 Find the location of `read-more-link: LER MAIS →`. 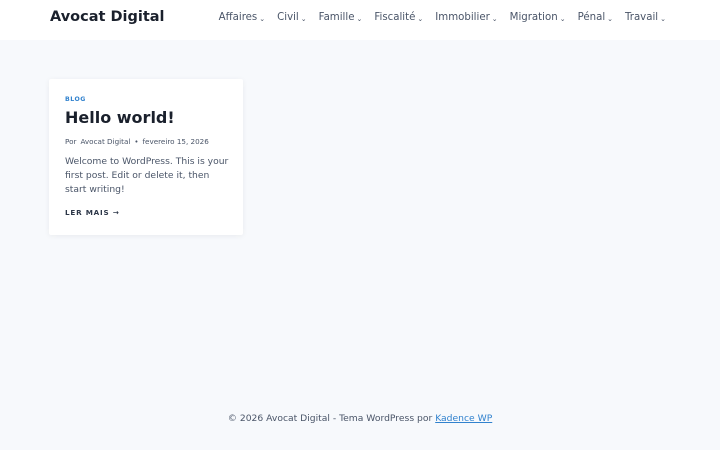

read-more-link: LER MAIS → is located at coordinates (92, 212).